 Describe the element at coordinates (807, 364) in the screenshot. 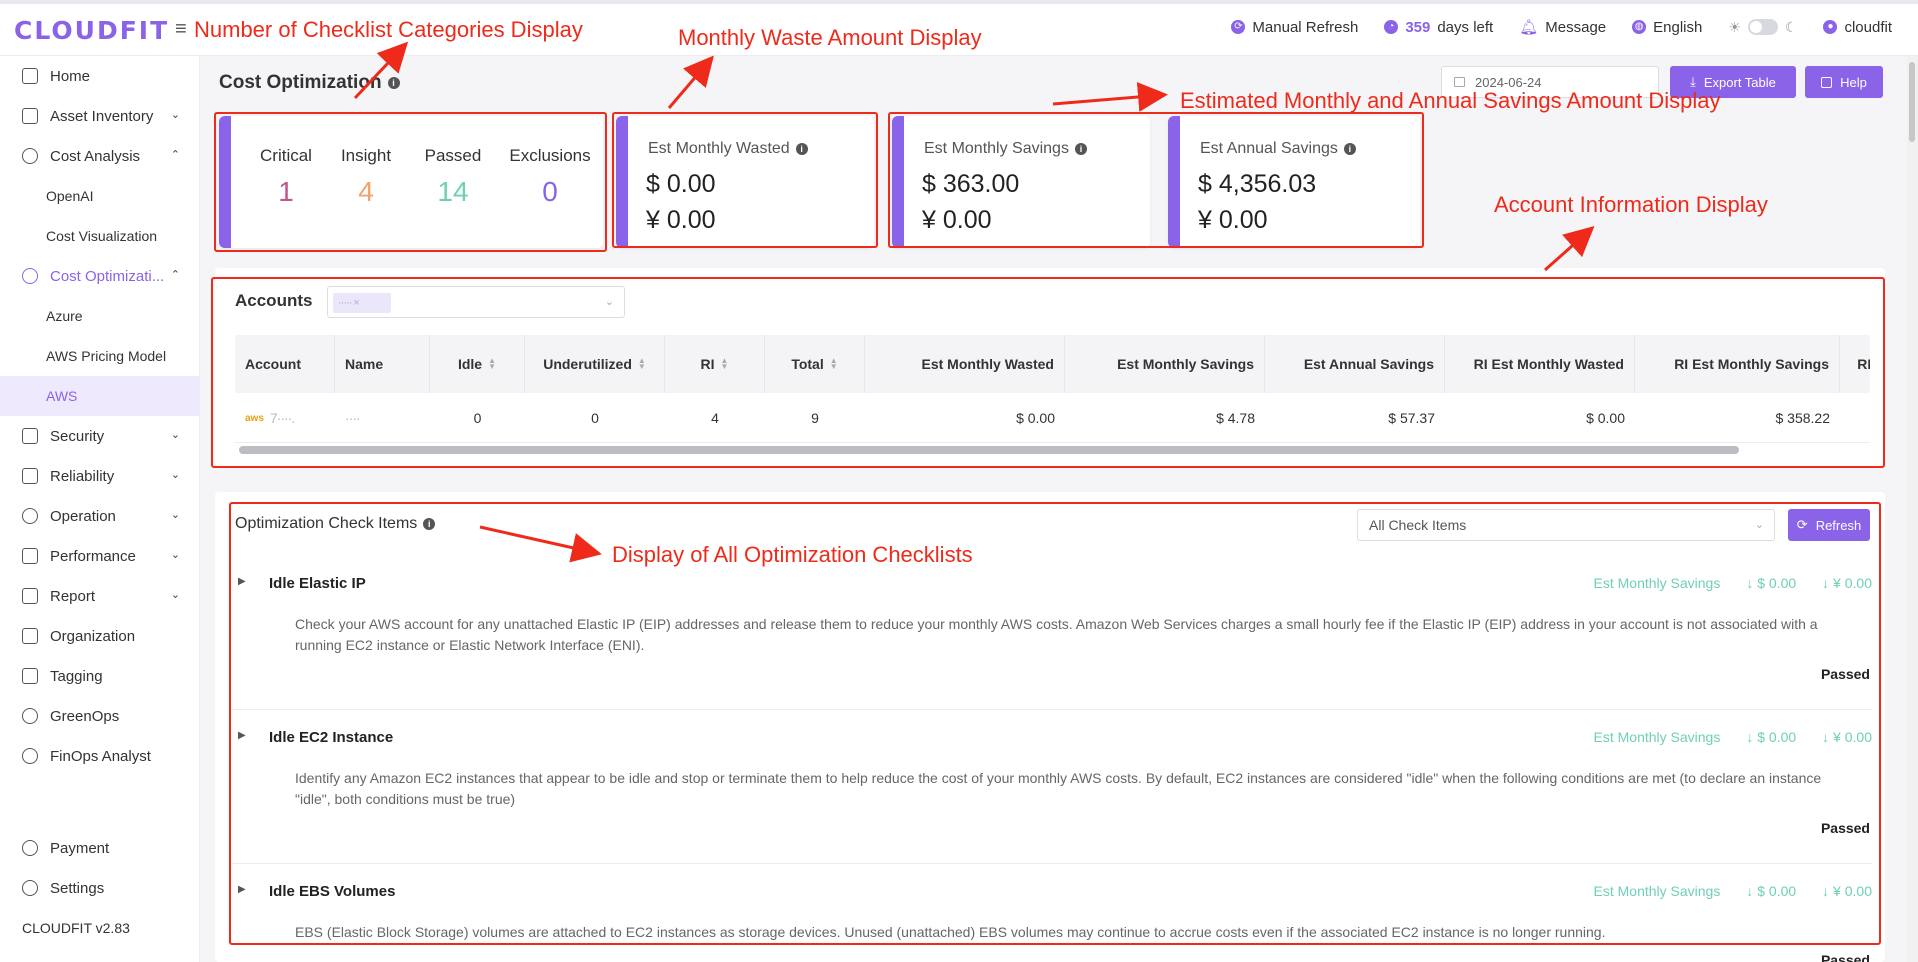

I see `col-total-label: Total` at that location.